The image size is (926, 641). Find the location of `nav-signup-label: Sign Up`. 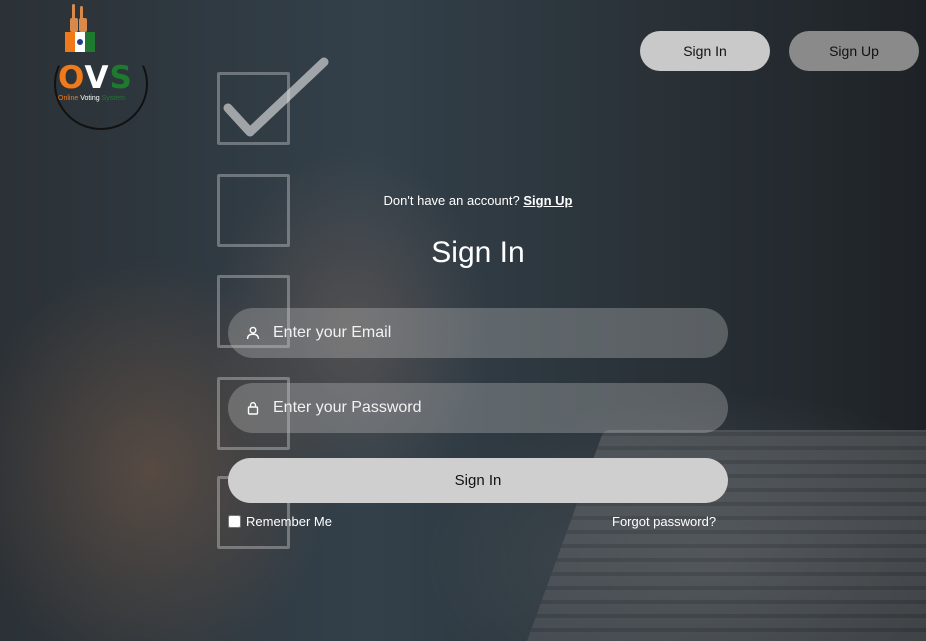

nav-signup-label: Sign Up is located at coordinates (854, 51).